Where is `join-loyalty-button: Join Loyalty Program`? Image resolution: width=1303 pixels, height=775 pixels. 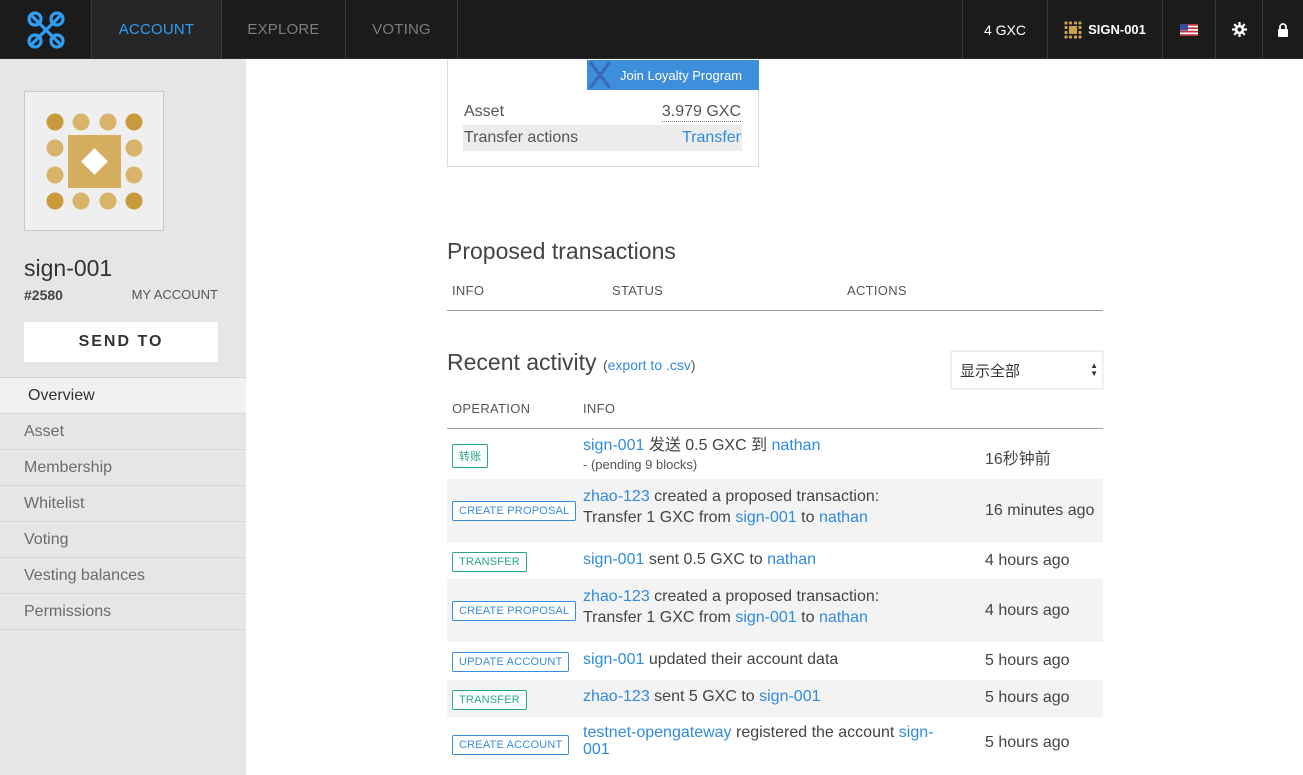
join-loyalty-button: Join Loyalty Program is located at coordinates (673, 75).